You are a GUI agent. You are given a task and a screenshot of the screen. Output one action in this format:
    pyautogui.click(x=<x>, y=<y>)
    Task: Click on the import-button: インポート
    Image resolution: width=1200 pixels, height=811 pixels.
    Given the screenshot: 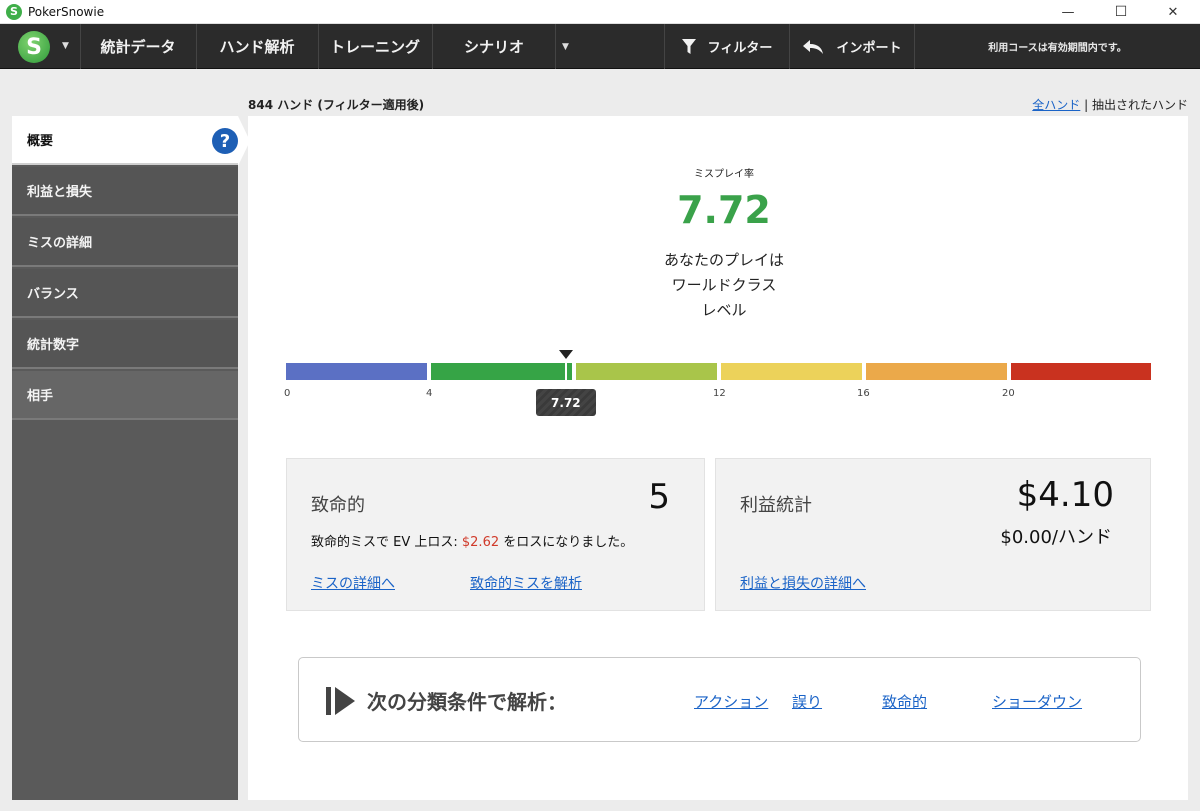 What is the action you would take?
    pyautogui.click(x=852, y=46)
    